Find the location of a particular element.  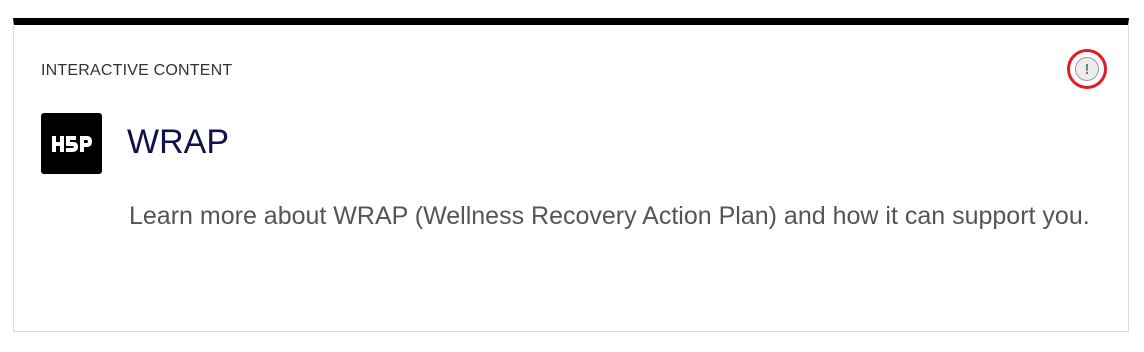

h5p-logo-icon is located at coordinates (71, 143).